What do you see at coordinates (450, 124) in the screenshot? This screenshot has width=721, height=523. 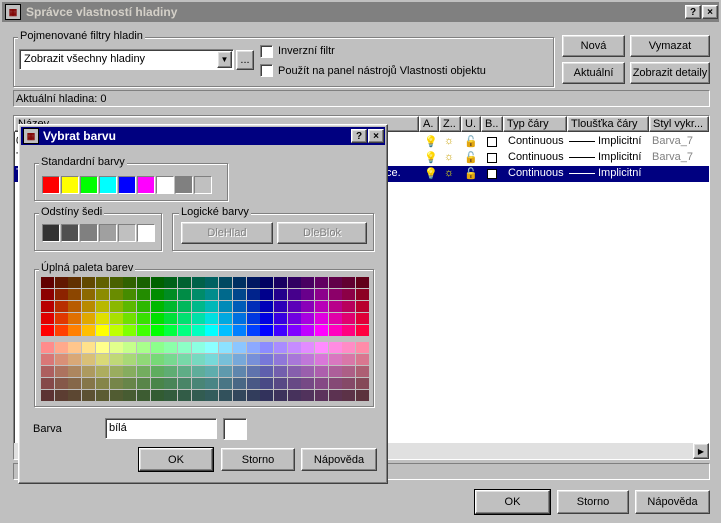 I see `col-freeze: Z..` at bounding box center [450, 124].